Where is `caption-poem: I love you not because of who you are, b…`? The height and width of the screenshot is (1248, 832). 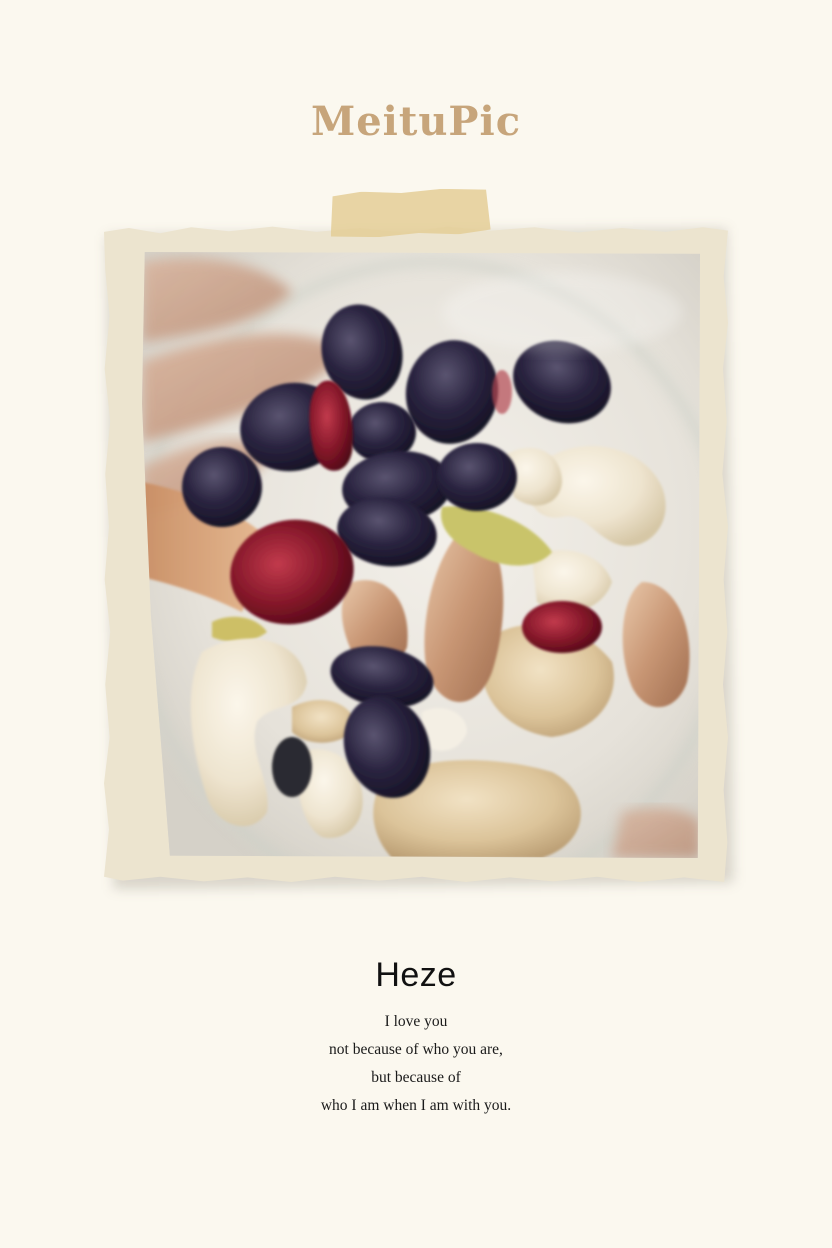
caption-poem: I love you not because of who you are, b… is located at coordinates (416, 1064).